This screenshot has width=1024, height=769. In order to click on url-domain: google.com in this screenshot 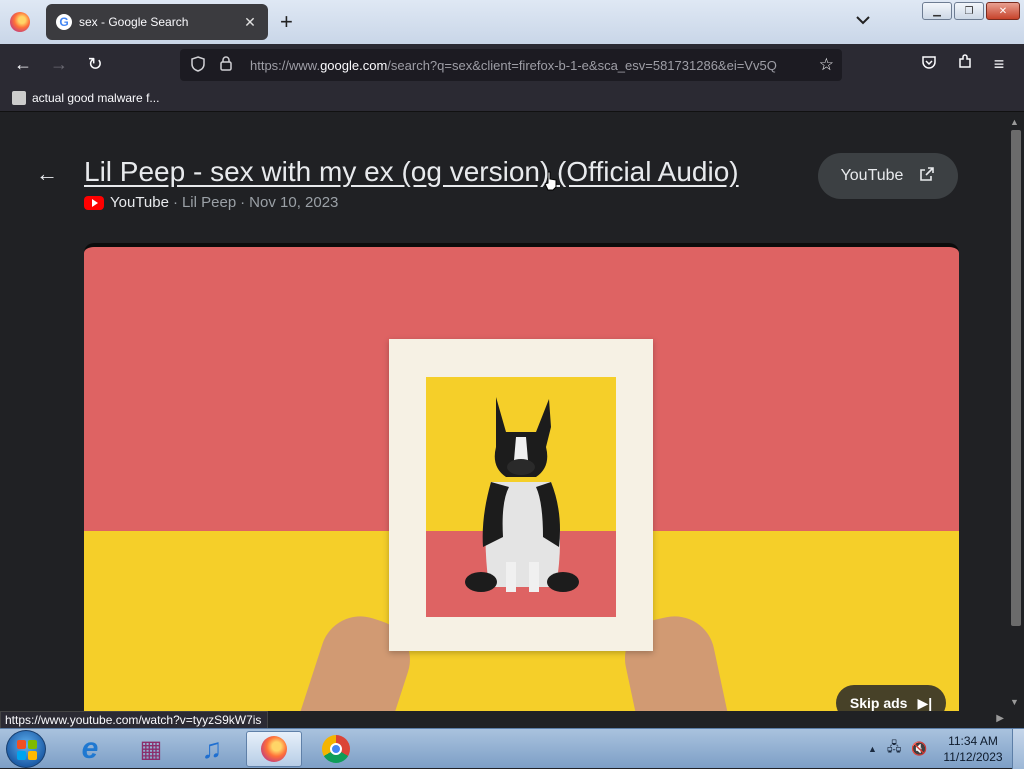, I will do `click(354, 65)`.